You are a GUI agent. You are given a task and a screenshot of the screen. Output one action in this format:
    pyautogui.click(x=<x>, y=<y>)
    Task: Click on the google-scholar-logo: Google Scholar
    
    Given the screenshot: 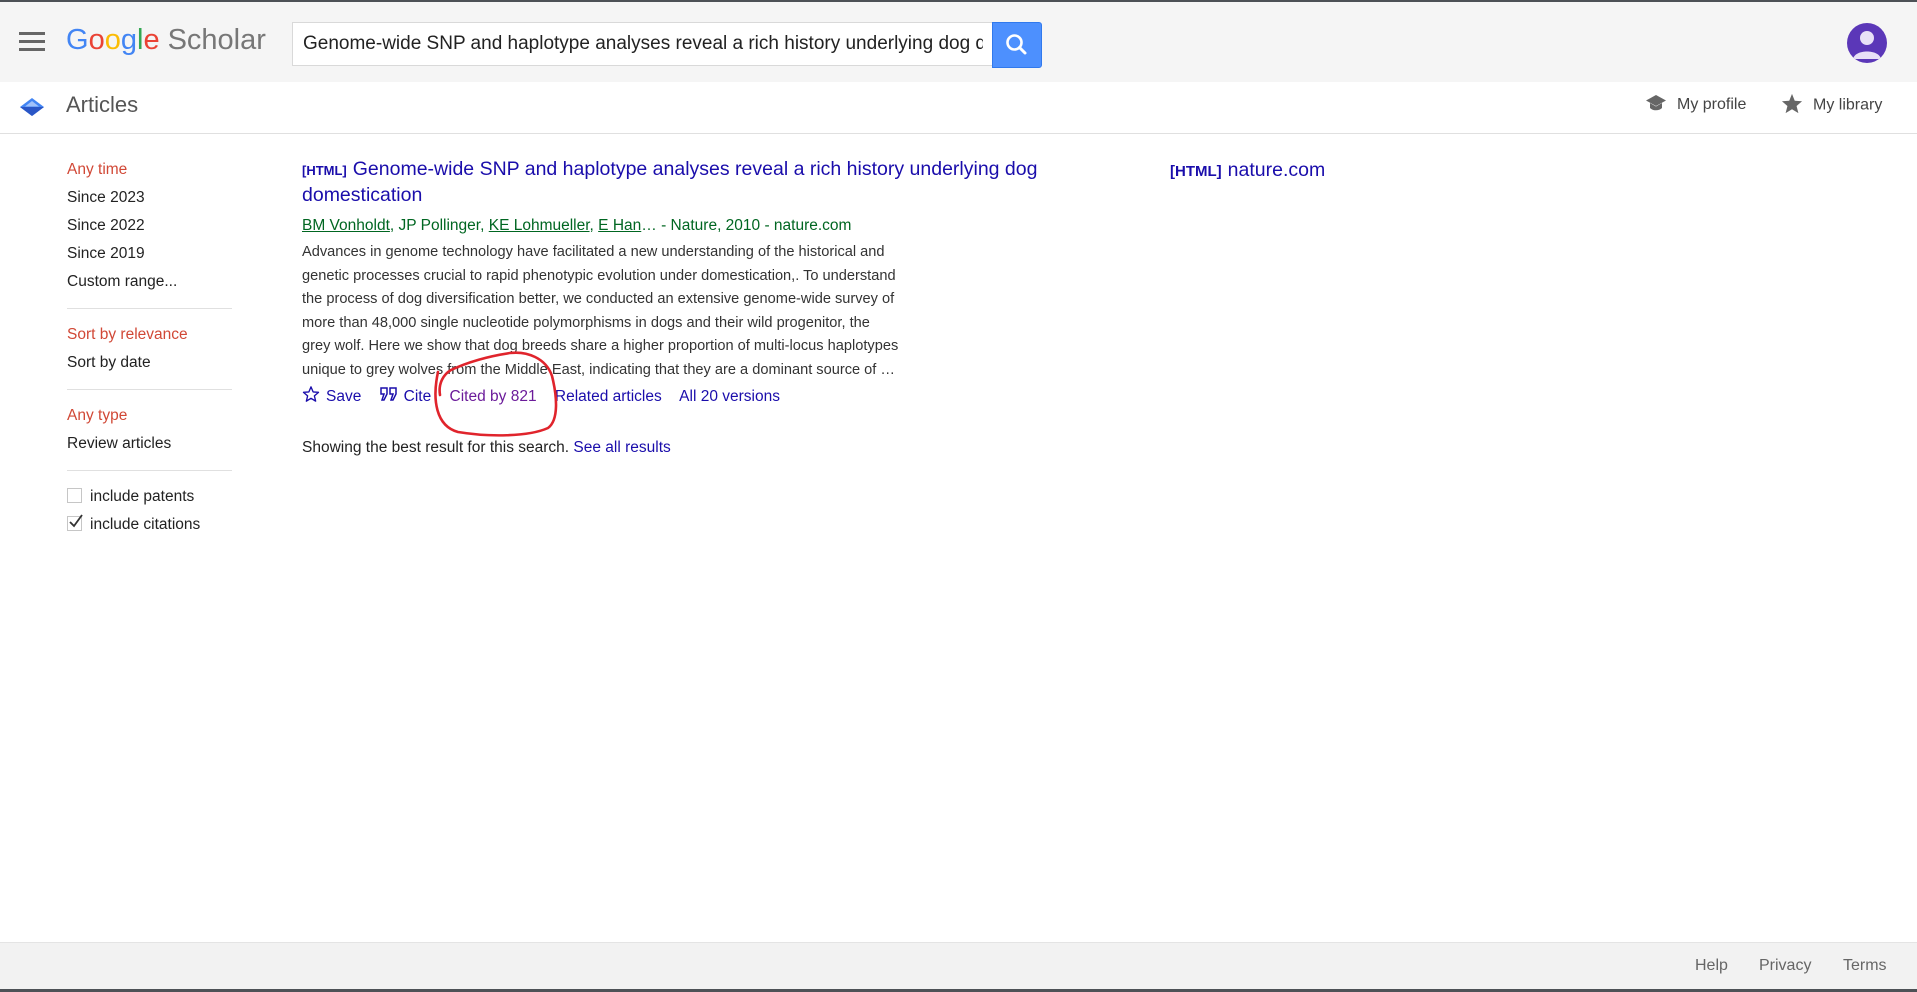 What is the action you would take?
    pyautogui.click(x=166, y=40)
    